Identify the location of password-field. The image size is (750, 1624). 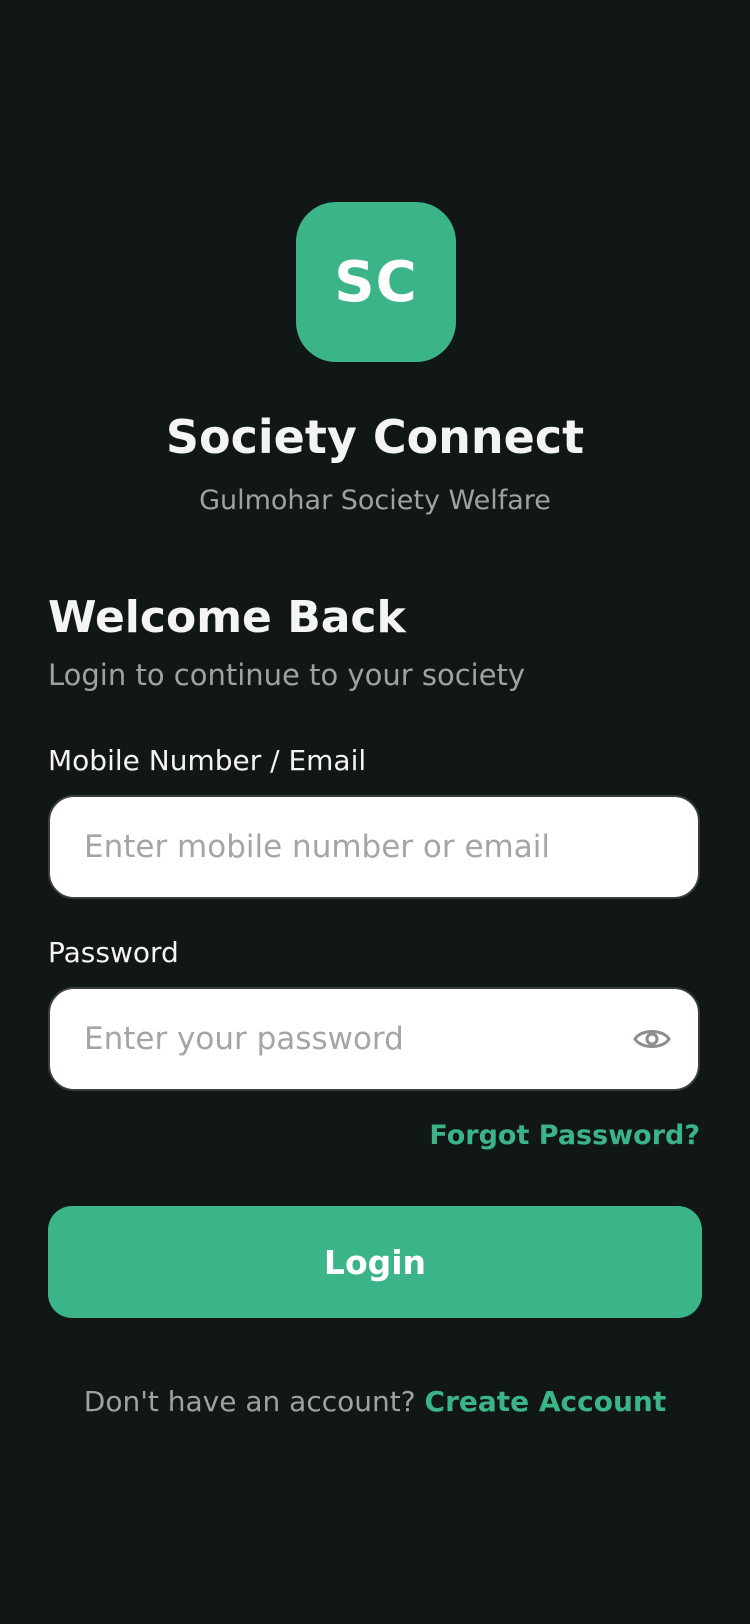
(374, 1039).